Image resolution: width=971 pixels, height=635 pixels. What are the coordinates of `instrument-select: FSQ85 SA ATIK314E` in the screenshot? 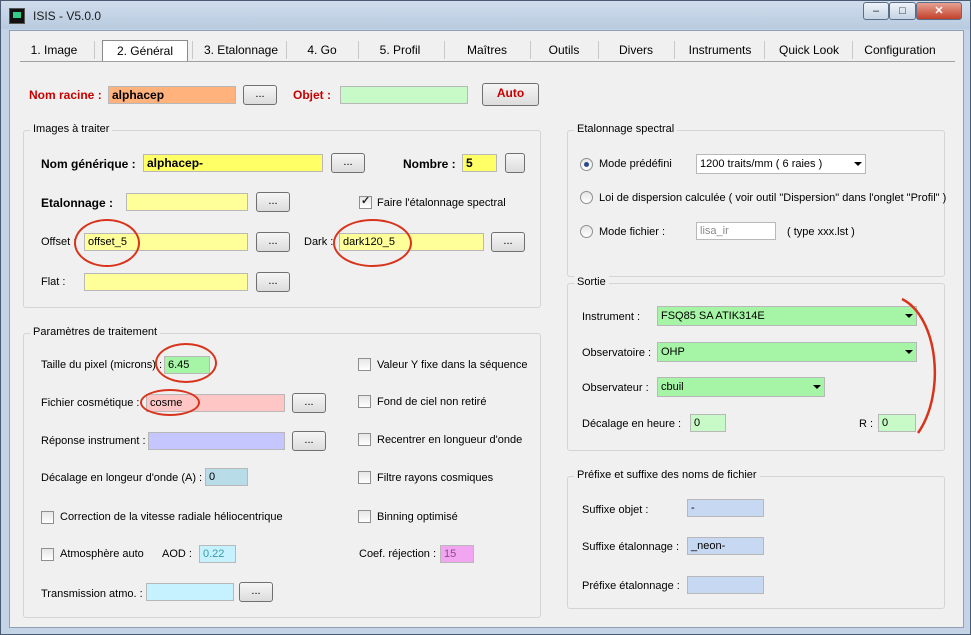 It's located at (787, 316).